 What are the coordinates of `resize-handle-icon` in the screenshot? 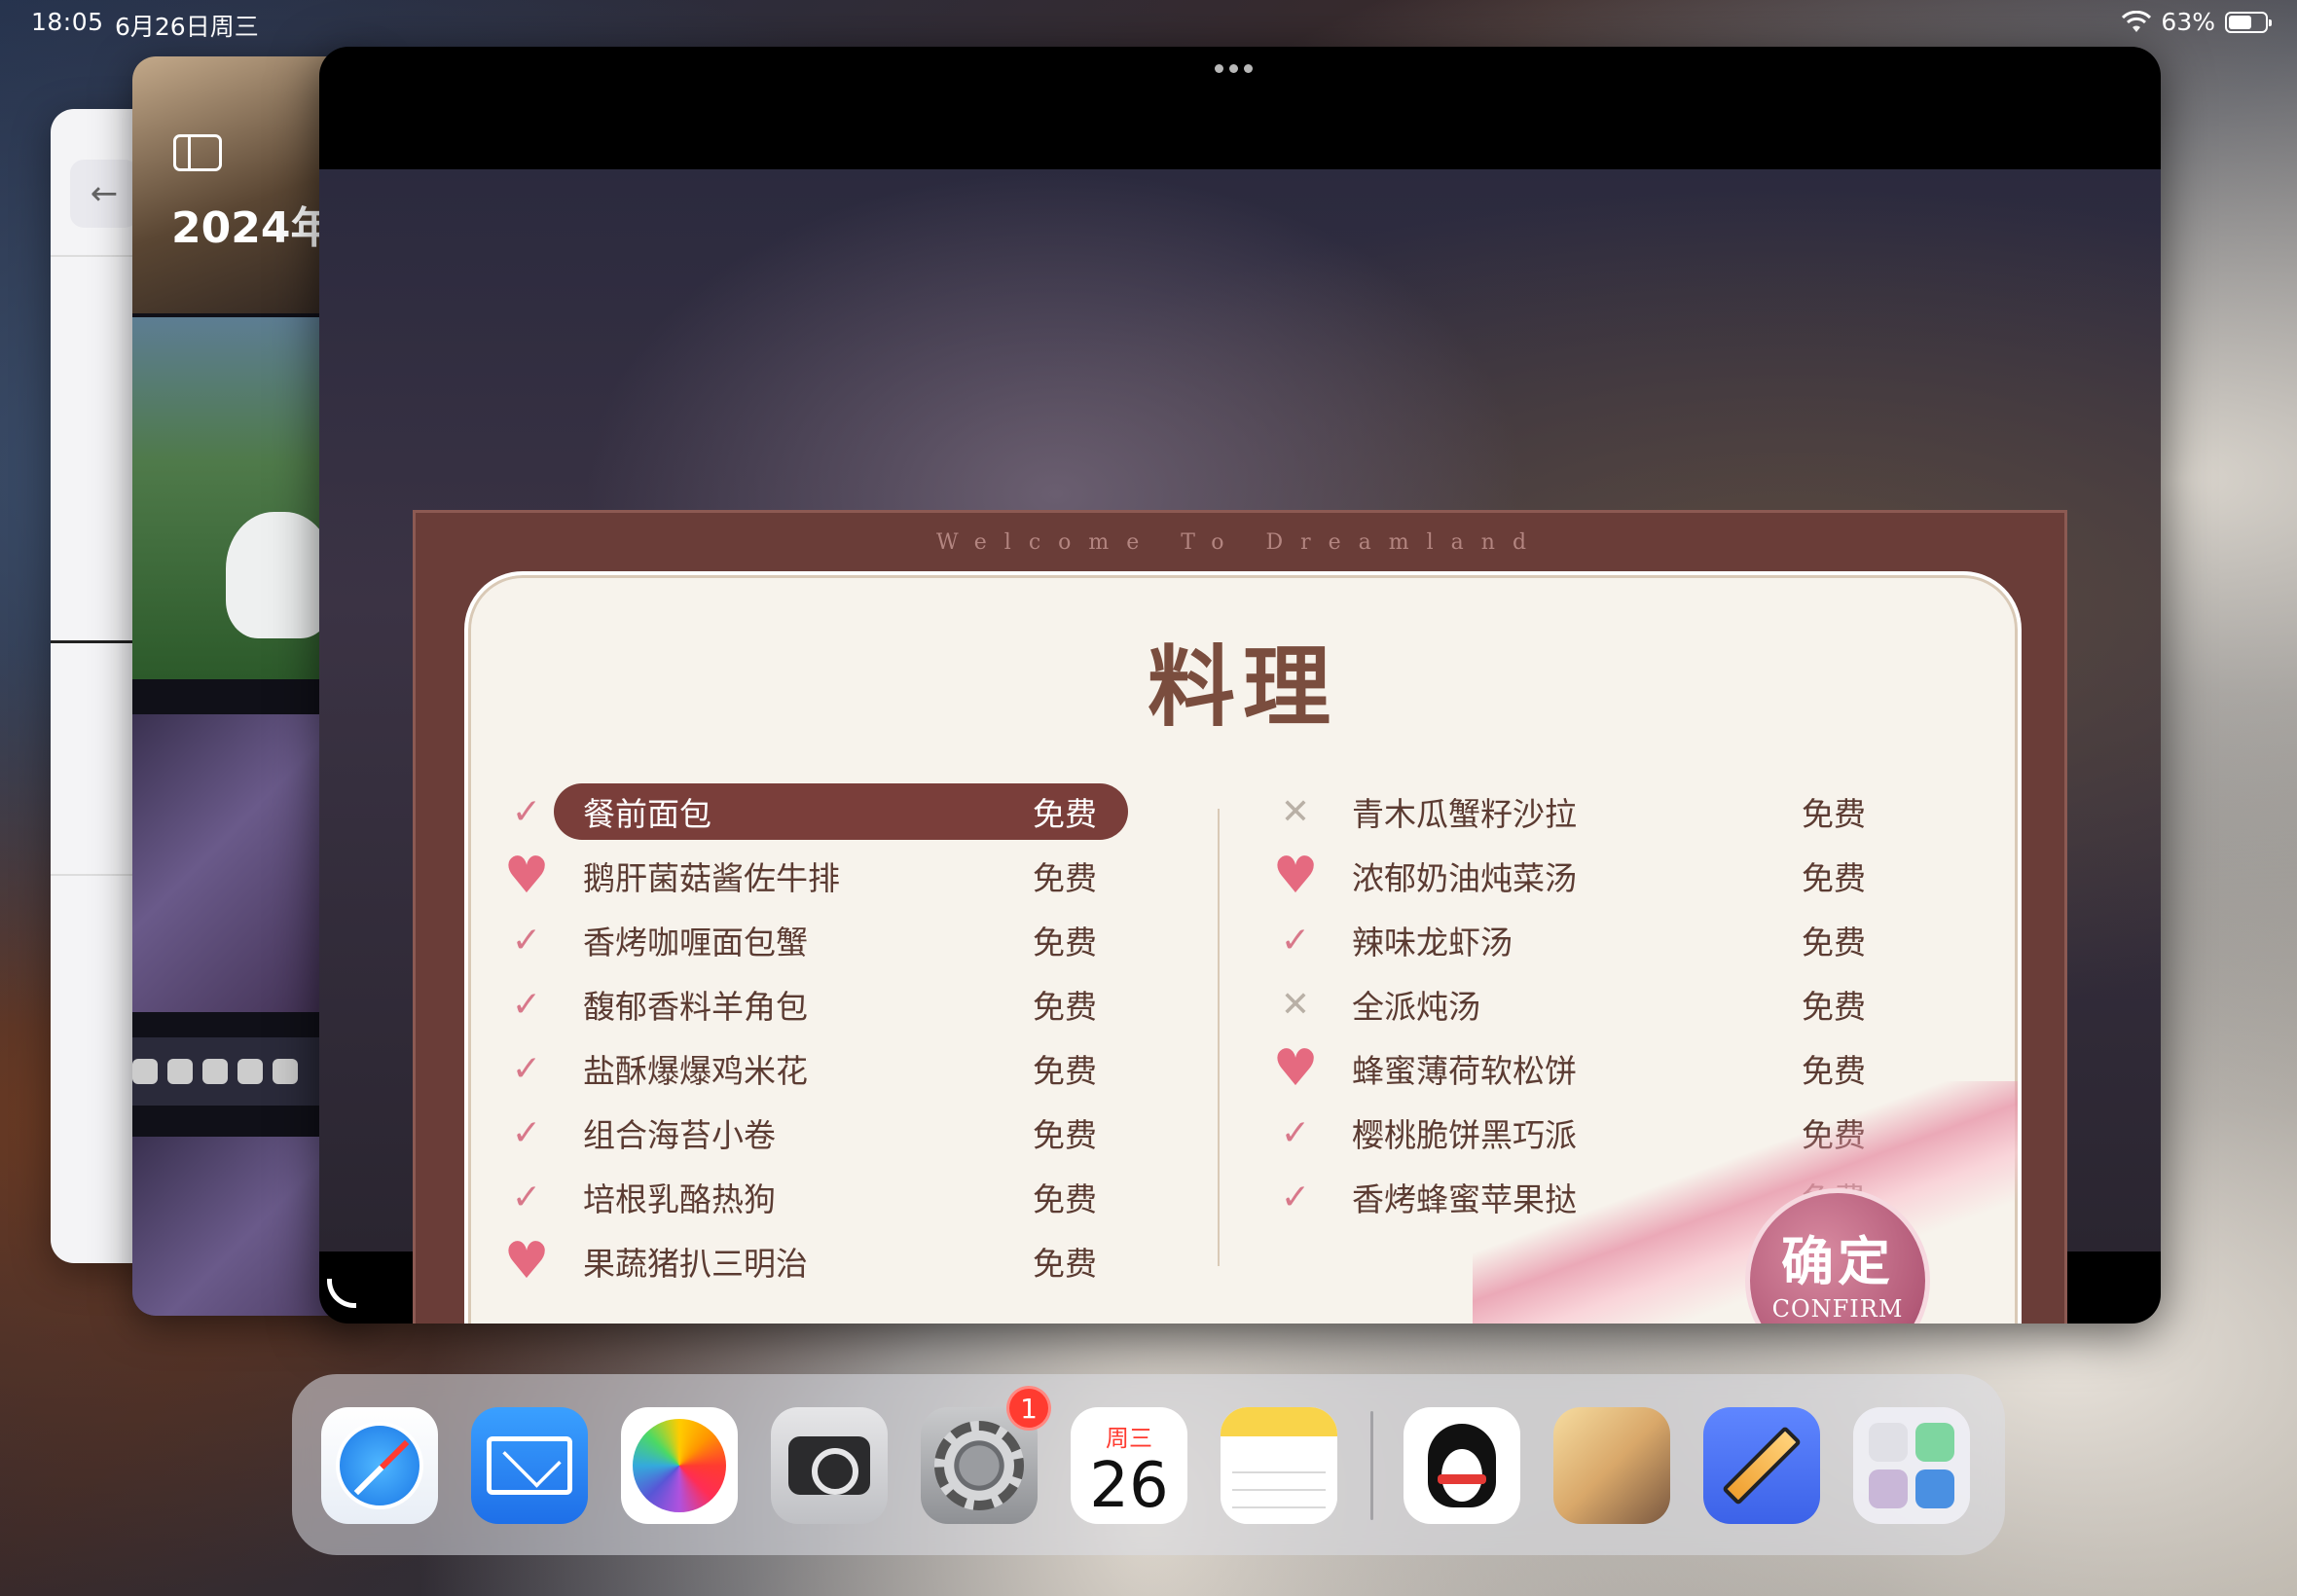 It's located at (341, 1294).